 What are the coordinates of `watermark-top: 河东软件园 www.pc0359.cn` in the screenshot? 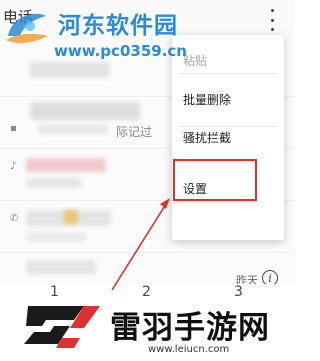 It's located at (102, 35).